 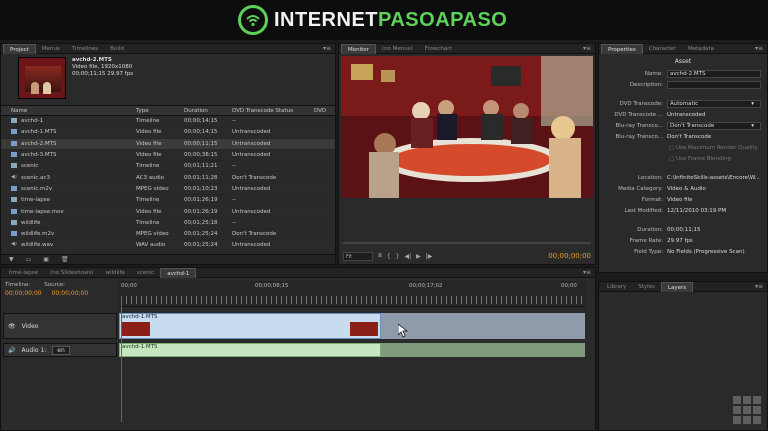 I want to click on timeline-ruler: 00;00 00;00;08;15 00;00;17;02 00;00, so click(x=352, y=294).